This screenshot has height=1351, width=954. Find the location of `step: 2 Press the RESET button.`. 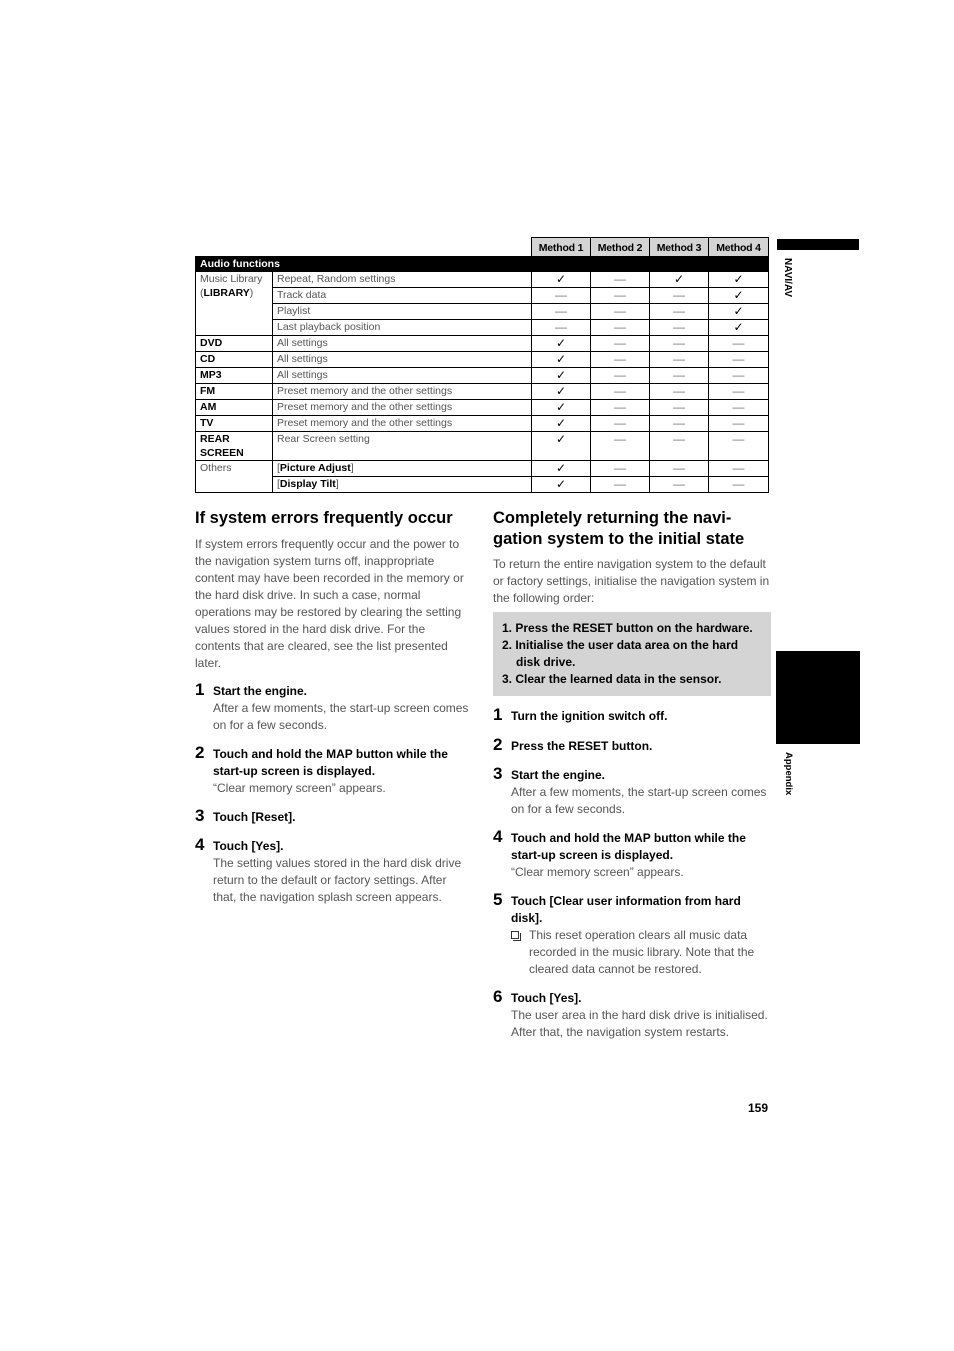

step: 2 Press the RESET button. is located at coordinates (632, 745).